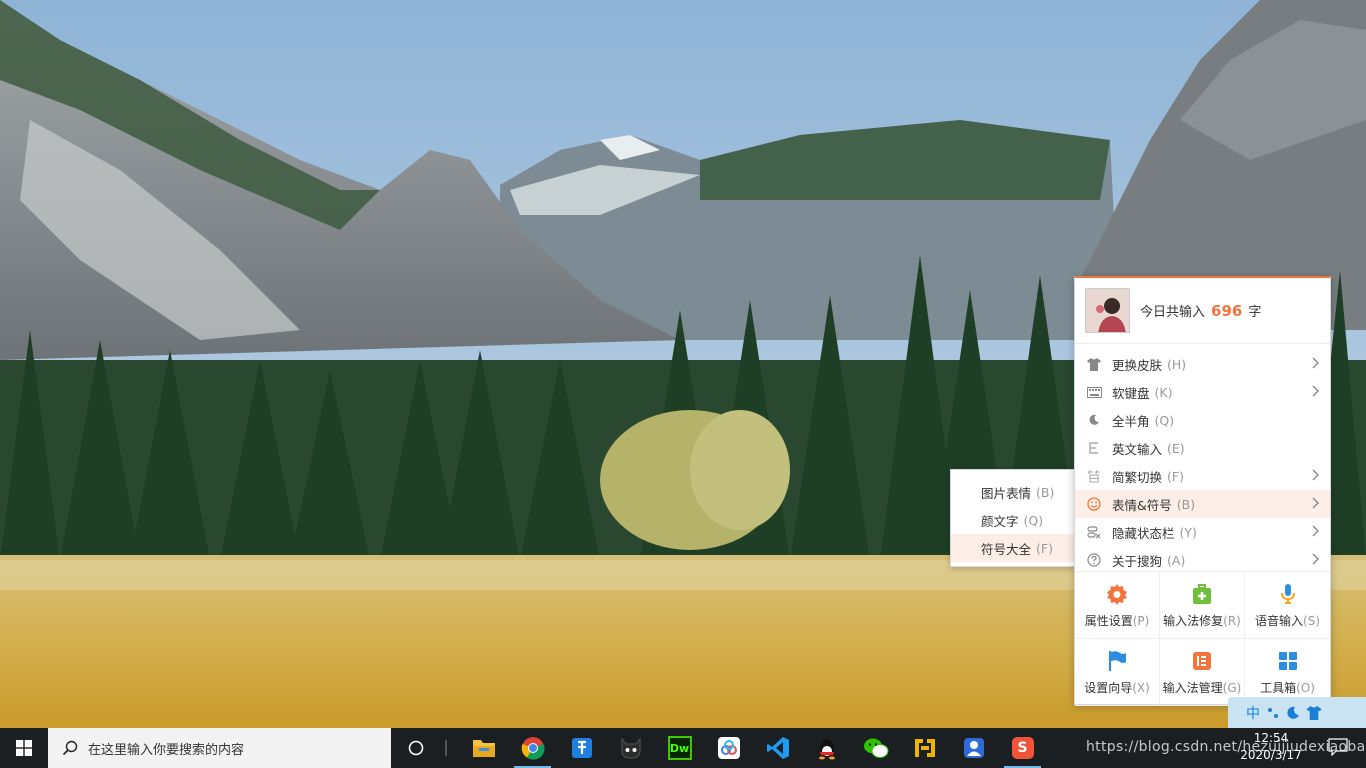 Image resolution: width=1366 pixels, height=768 pixels. Describe the element at coordinates (1094, 504) in the screenshot. I see `smiley-icon` at that location.